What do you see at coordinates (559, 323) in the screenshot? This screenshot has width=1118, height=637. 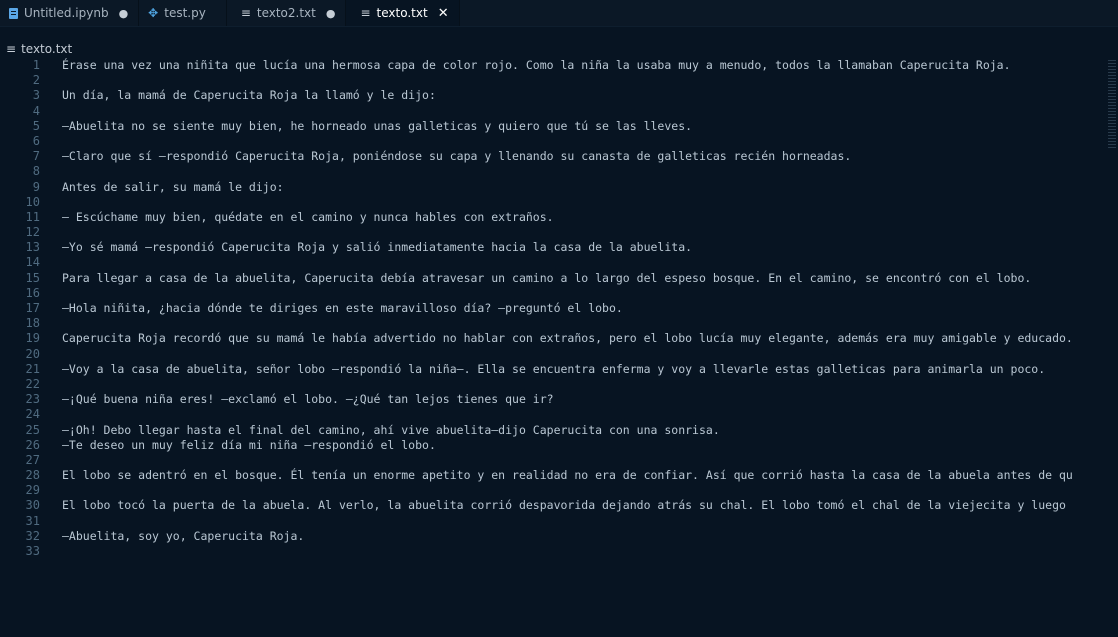 I see `code-line: 18` at bounding box center [559, 323].